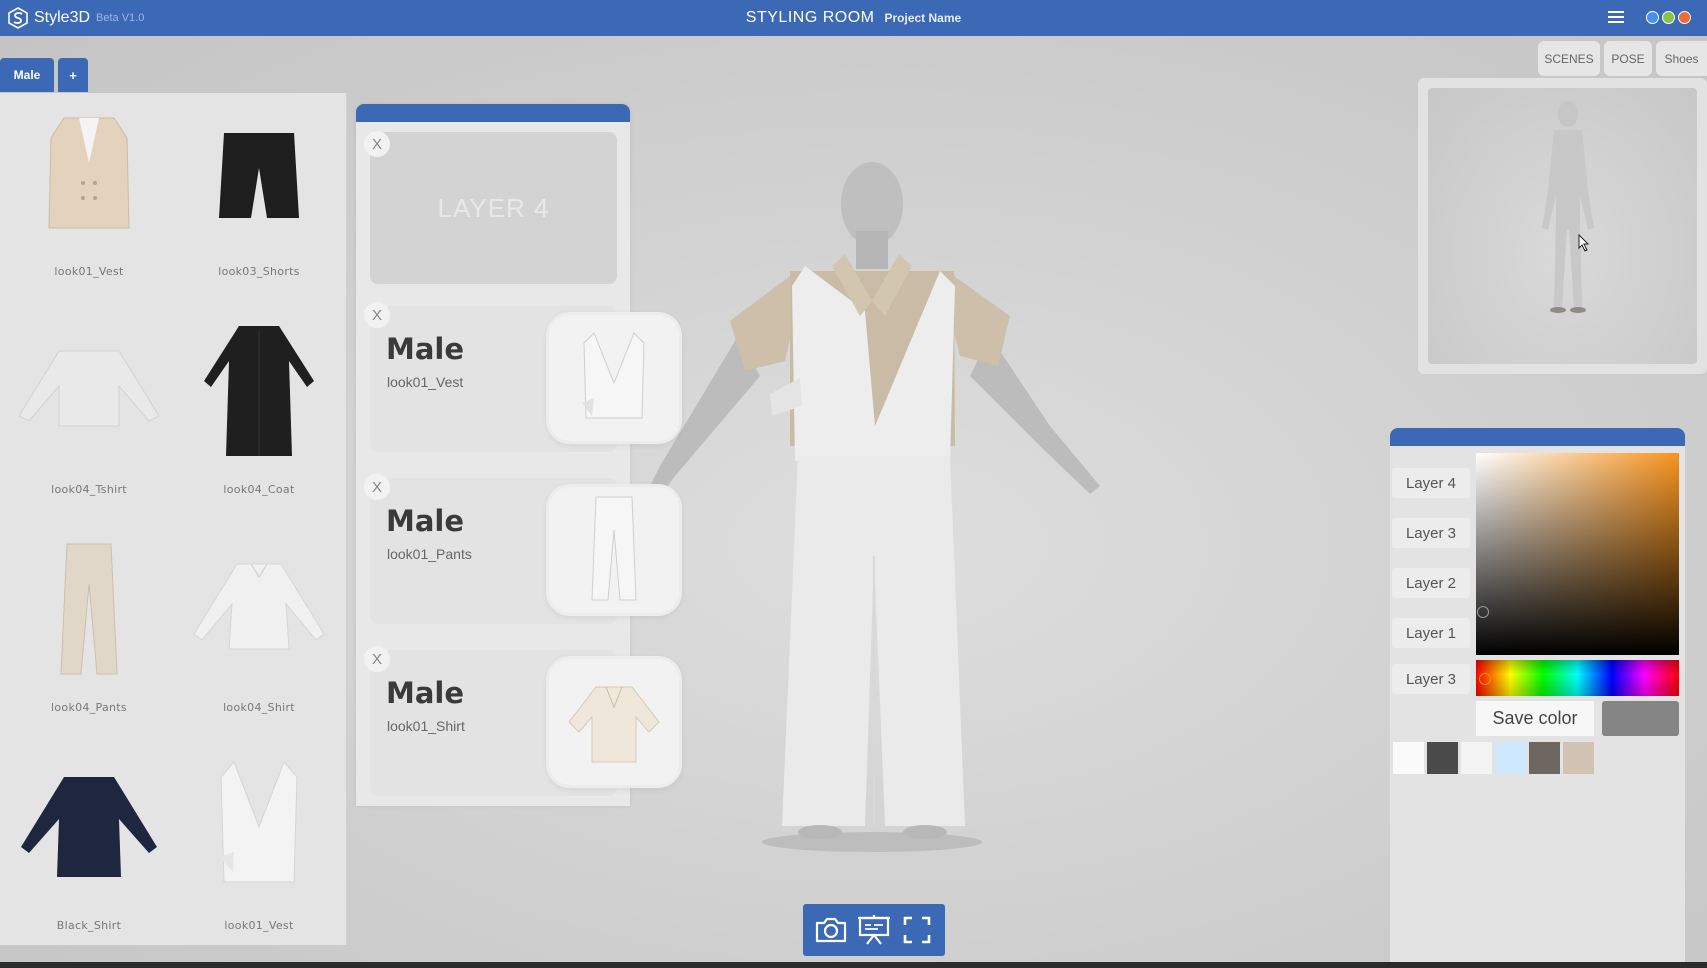 Image resolution: width=1707 pixels, height=968 pixels. What do you see at coordinates (1431, 633) in the screenshot?
I see `color-layer-button: Layer 1` at bounding box center [1431, 633].